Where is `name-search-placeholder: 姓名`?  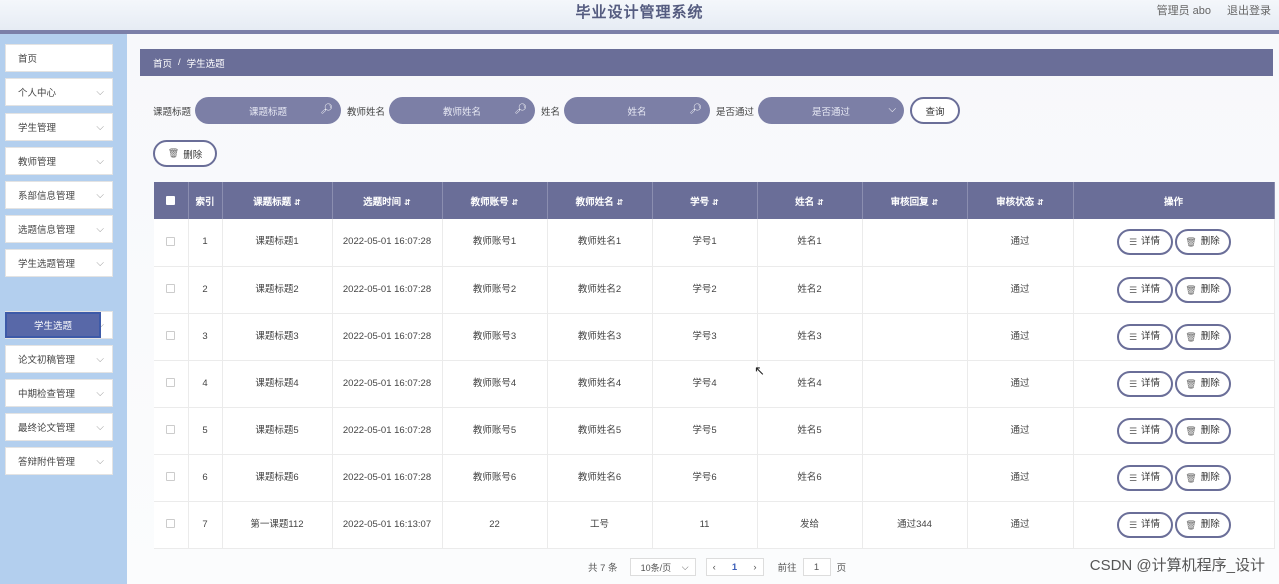 name-search-placeholder: 姓名 is located at coordinates (637, 112).